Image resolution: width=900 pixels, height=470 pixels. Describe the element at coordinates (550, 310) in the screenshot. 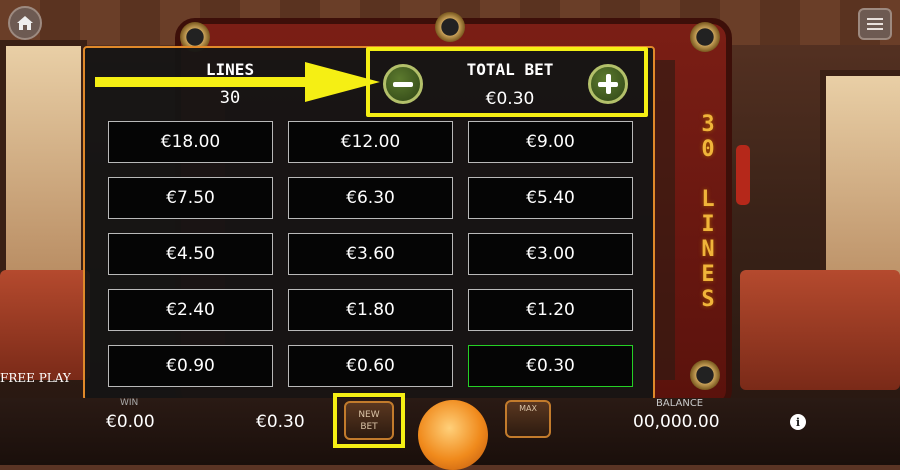

I see `bet-option-button: €1.20` at that location.